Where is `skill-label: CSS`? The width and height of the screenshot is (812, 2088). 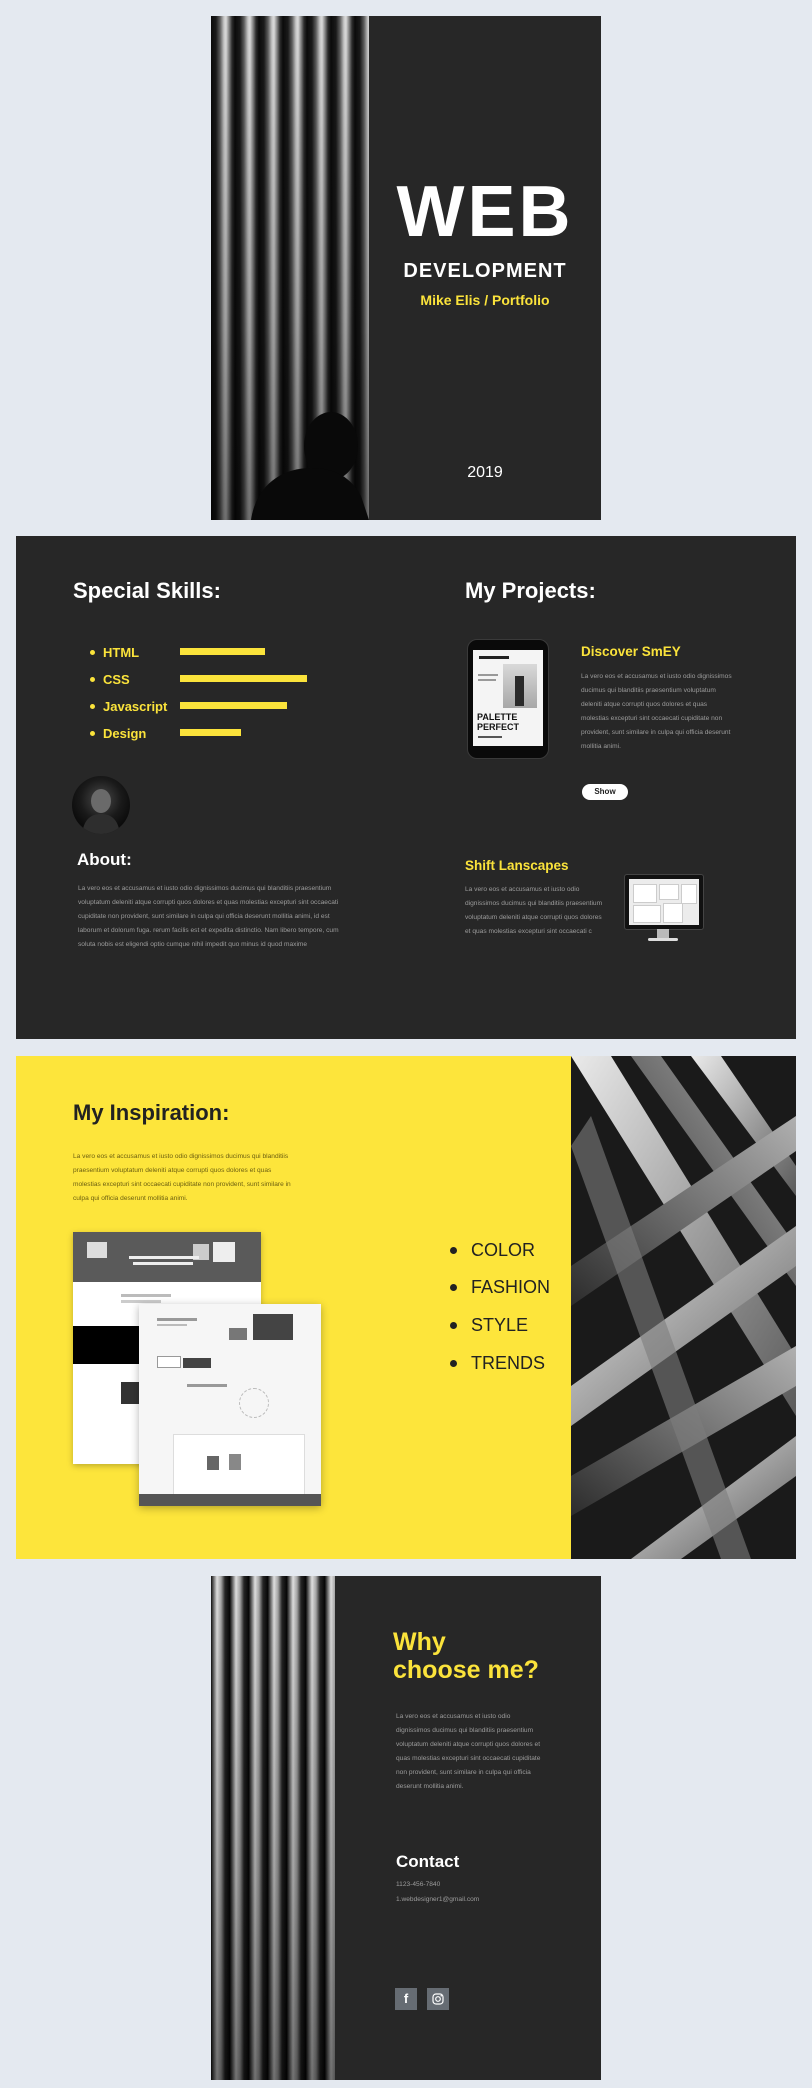
skill-label: CSS is located at coordinates (116, 679).